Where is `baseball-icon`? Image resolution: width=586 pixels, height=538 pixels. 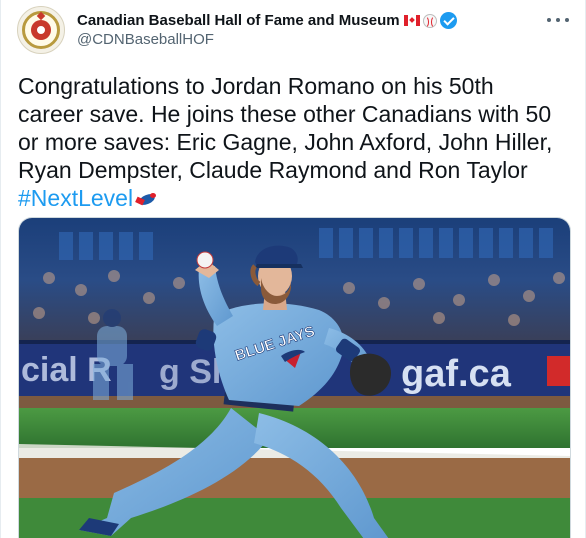
baseball-icon is located at coordinates (41, 30).